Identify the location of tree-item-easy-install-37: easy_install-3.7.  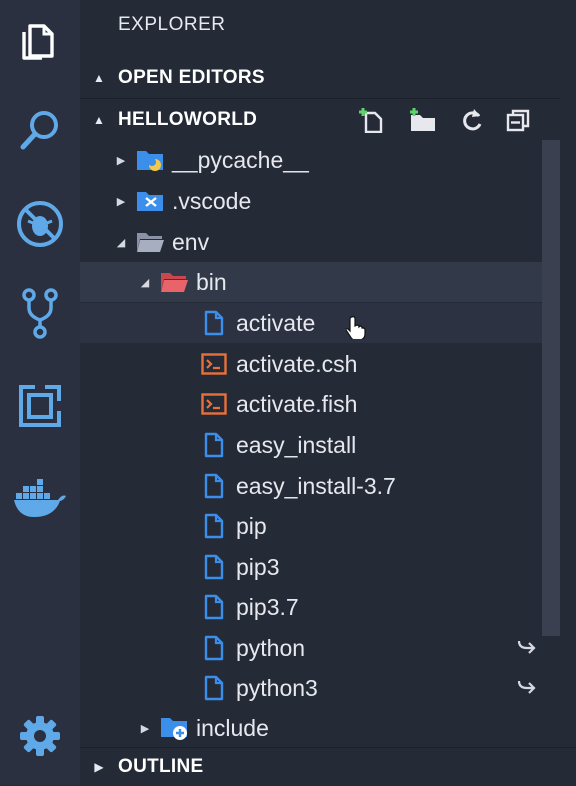
(311, 486).